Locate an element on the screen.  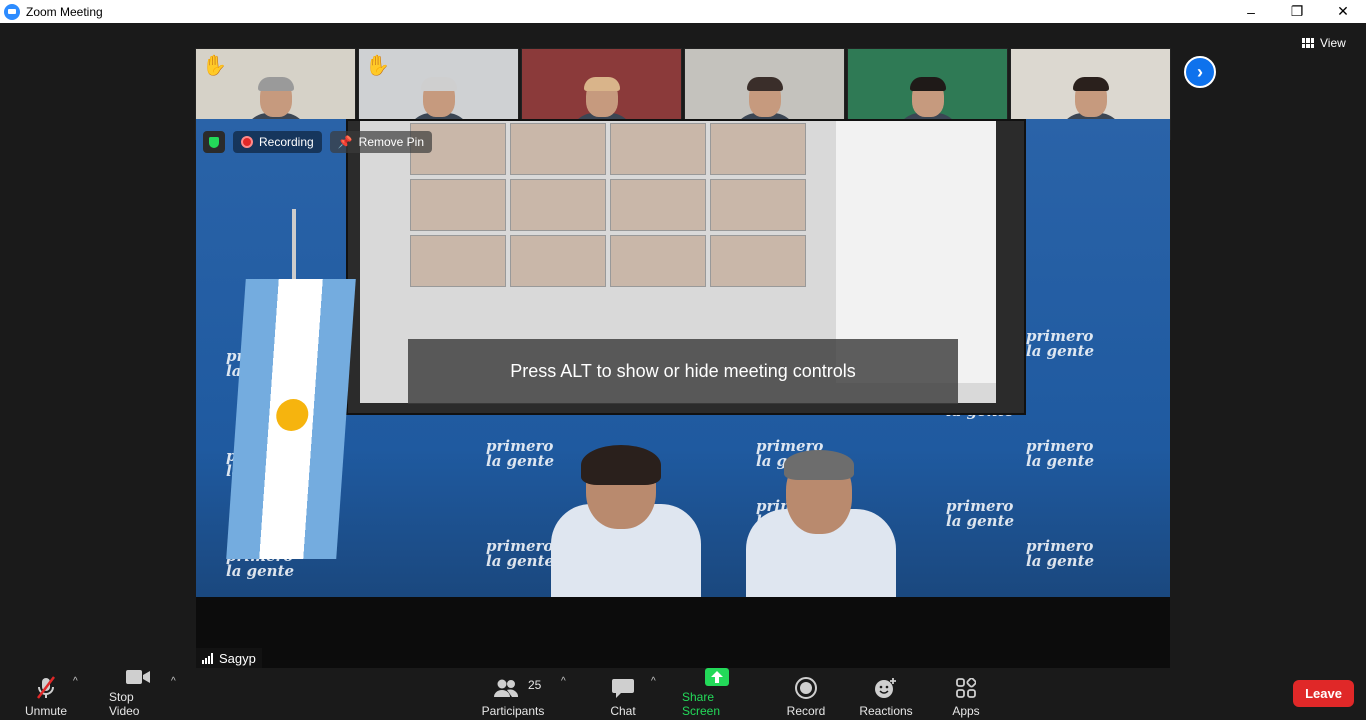
encryption-shield-icon is located at coordinates (214, 142).